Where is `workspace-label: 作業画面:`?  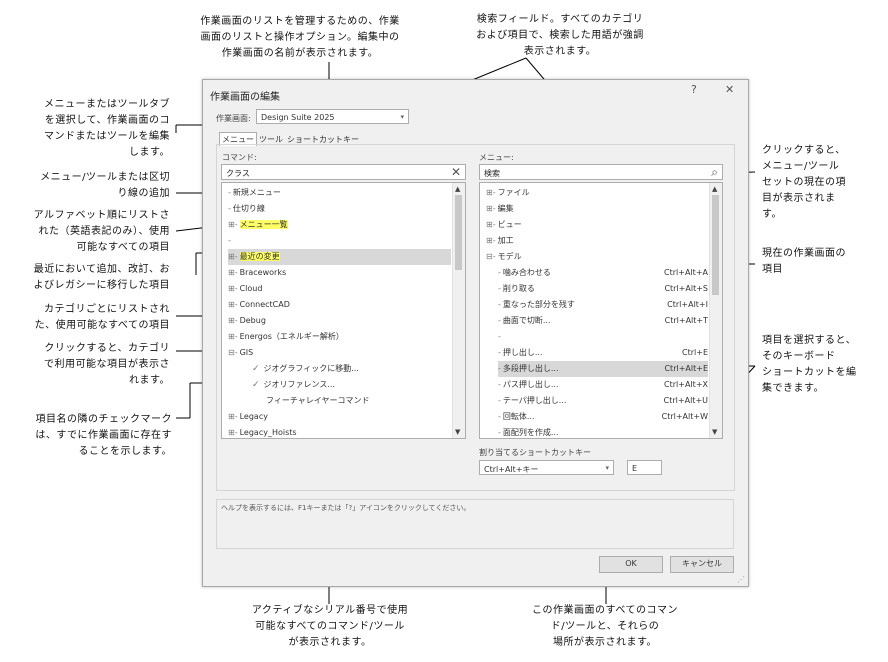 workspace-label: 作業画面: is located at coordinates (233, 118).